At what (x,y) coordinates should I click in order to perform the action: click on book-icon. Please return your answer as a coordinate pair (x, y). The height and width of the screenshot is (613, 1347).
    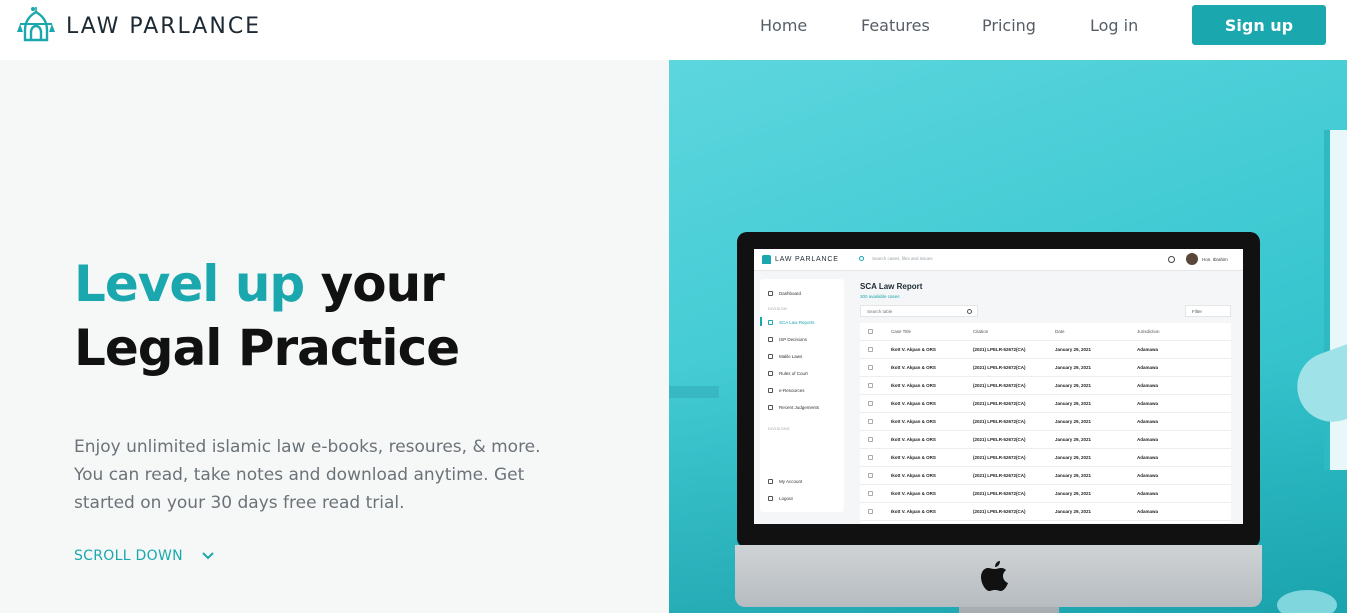
    Looking at the image, I should click on (770, 390).